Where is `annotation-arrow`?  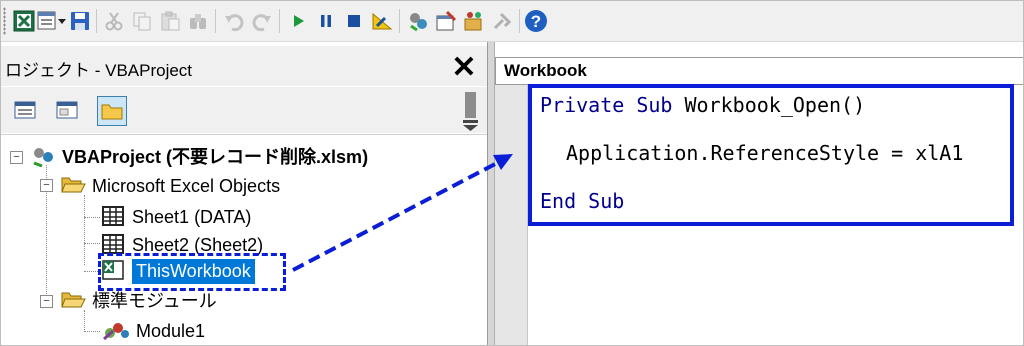 annotation-arrow is located at coordinates (402, 213).